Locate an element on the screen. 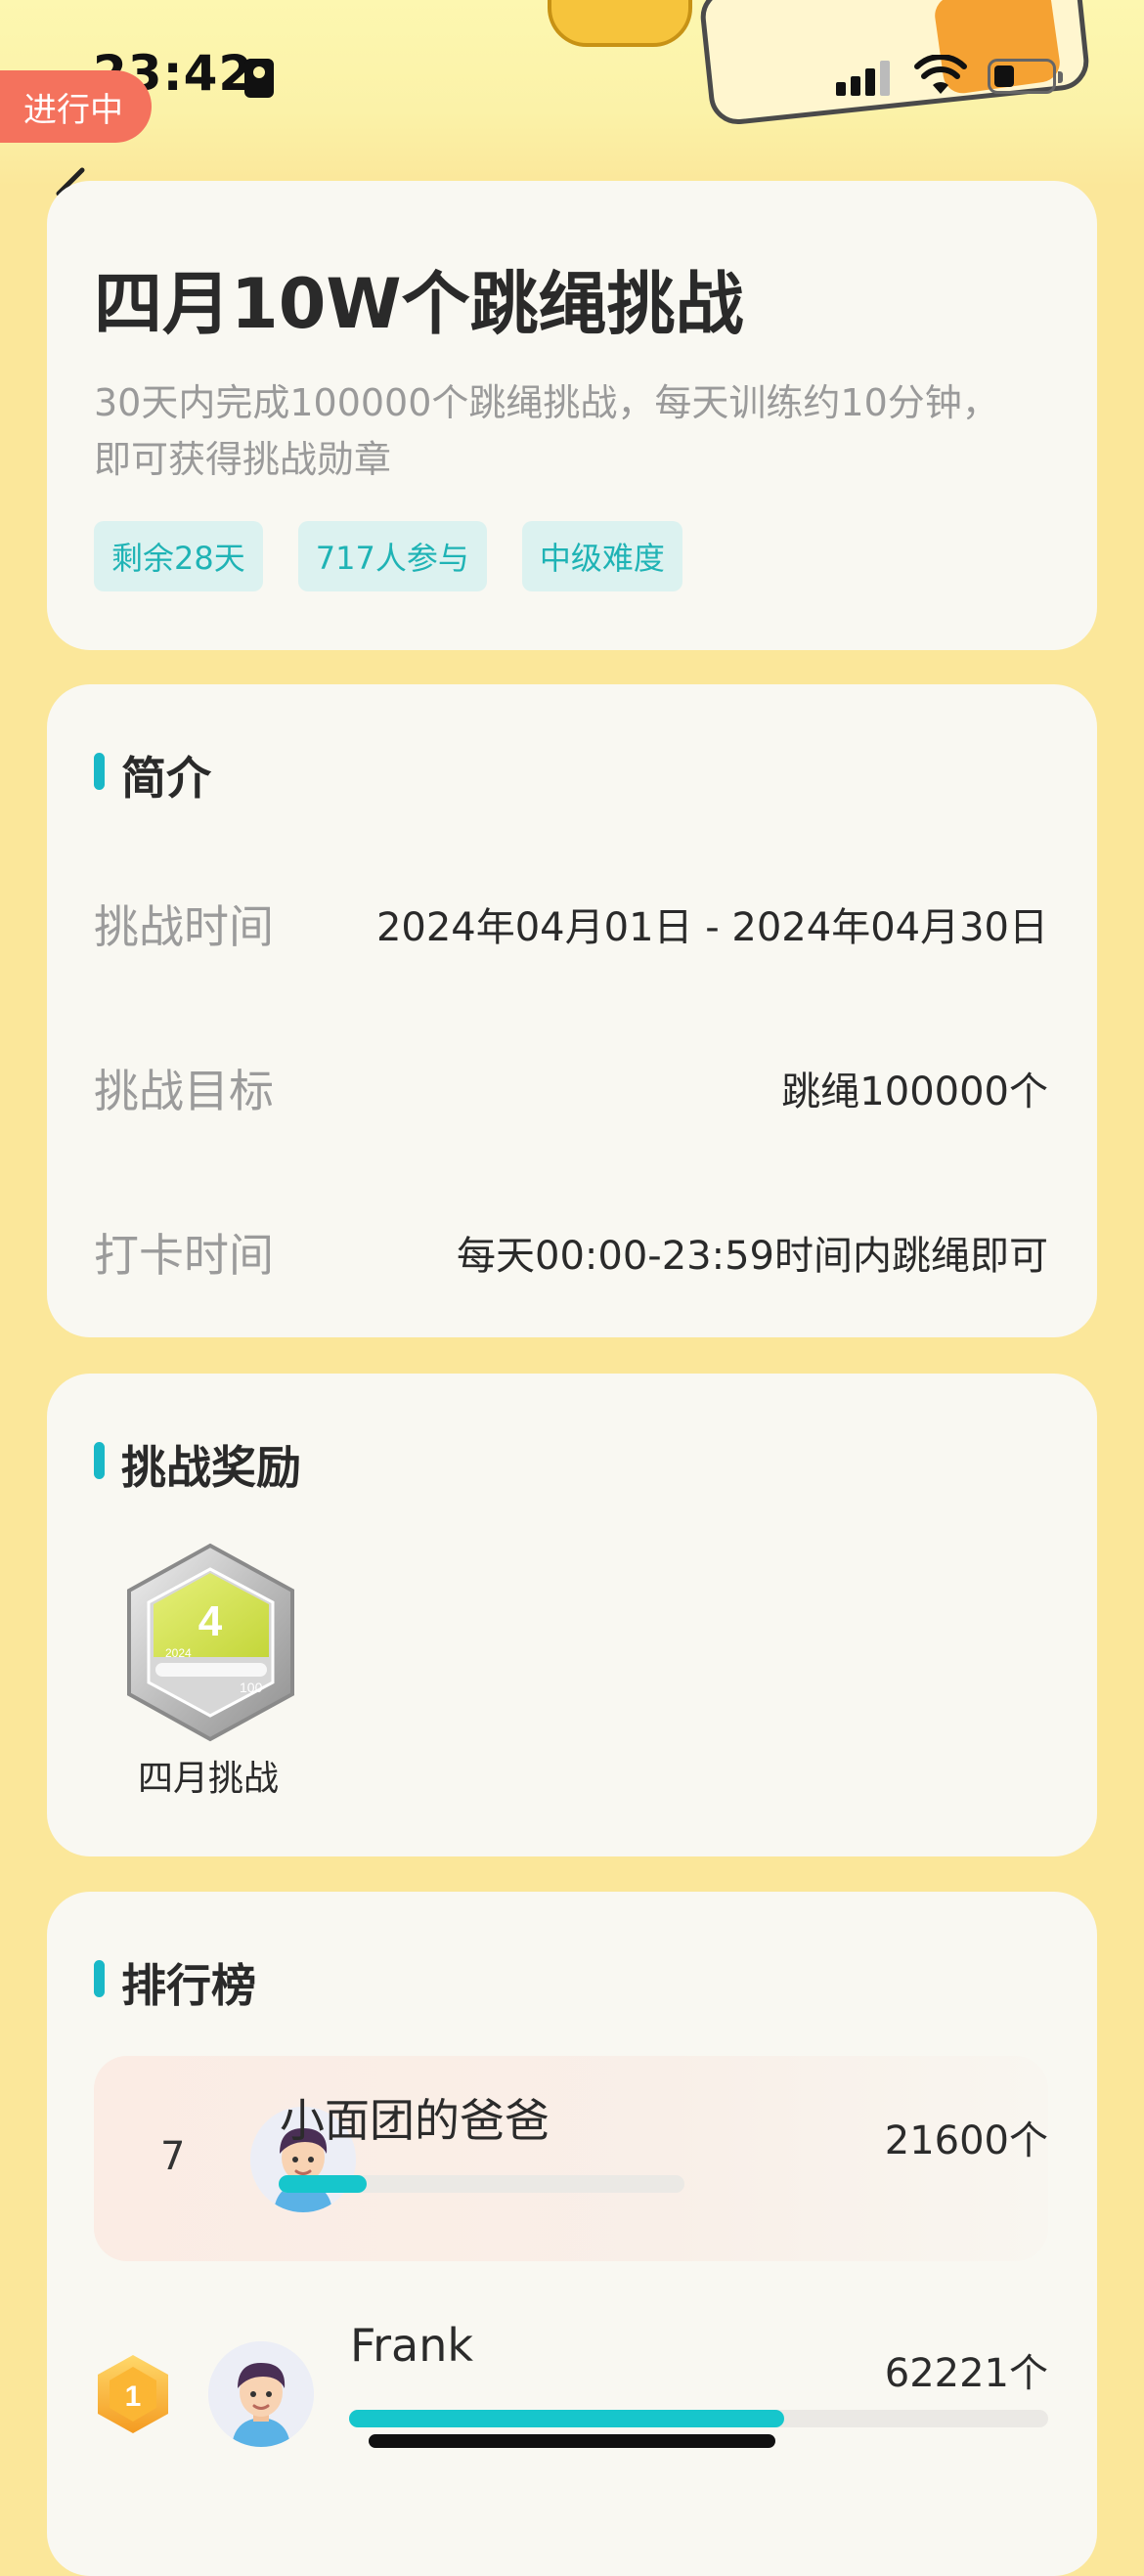 The height and width of the screenshot is (2576, 1144). my-rank-count: 21600个 is located at coordinates (966, 2140).